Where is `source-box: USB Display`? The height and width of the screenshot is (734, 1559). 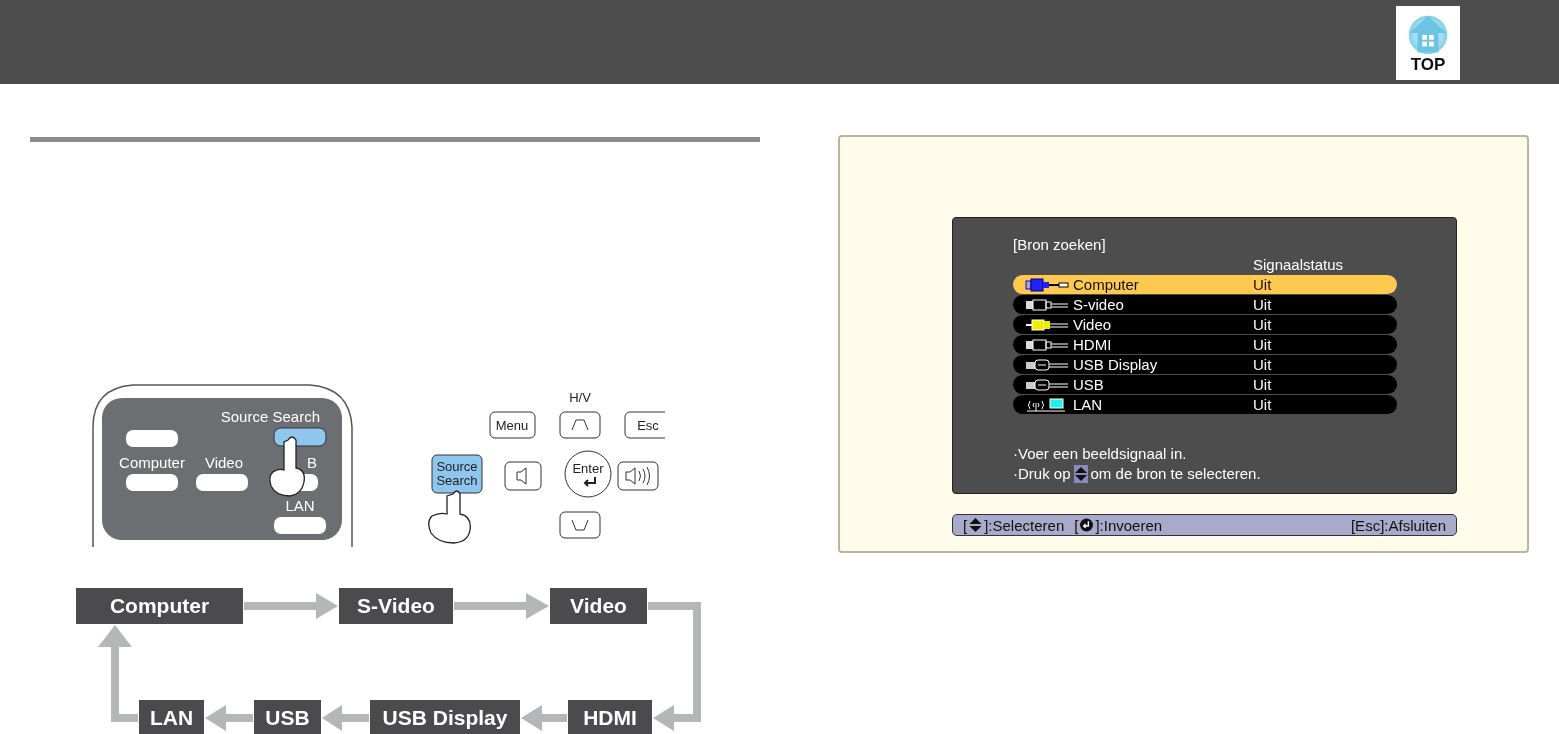
source-box: USB Display is located at coordinates (445, 717).